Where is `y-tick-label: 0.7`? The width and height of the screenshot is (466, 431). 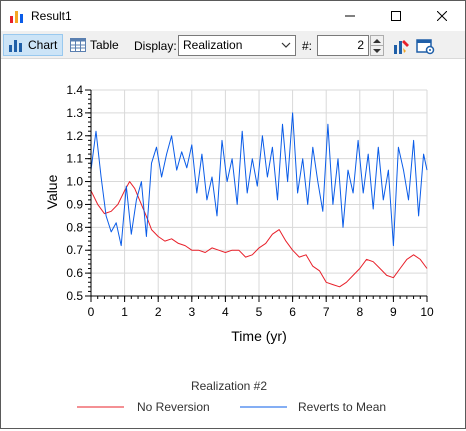 y-tick-label: 0.7 is located at coordinates (74, 250).